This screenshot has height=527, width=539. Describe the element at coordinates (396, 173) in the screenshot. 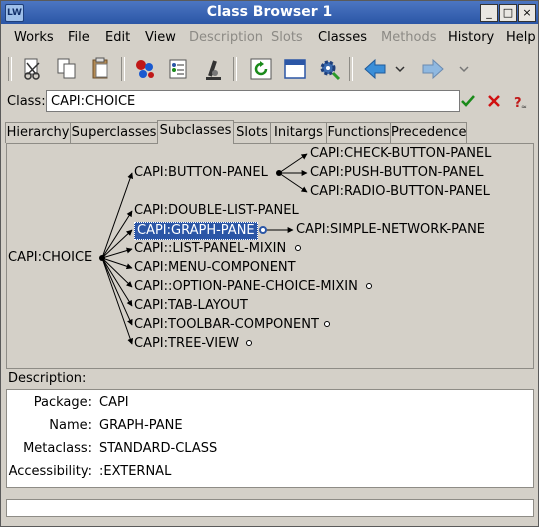

I see `graph-node-push-button-panel: CAPI:PUSH-BUTTON-PANEL` at that location.